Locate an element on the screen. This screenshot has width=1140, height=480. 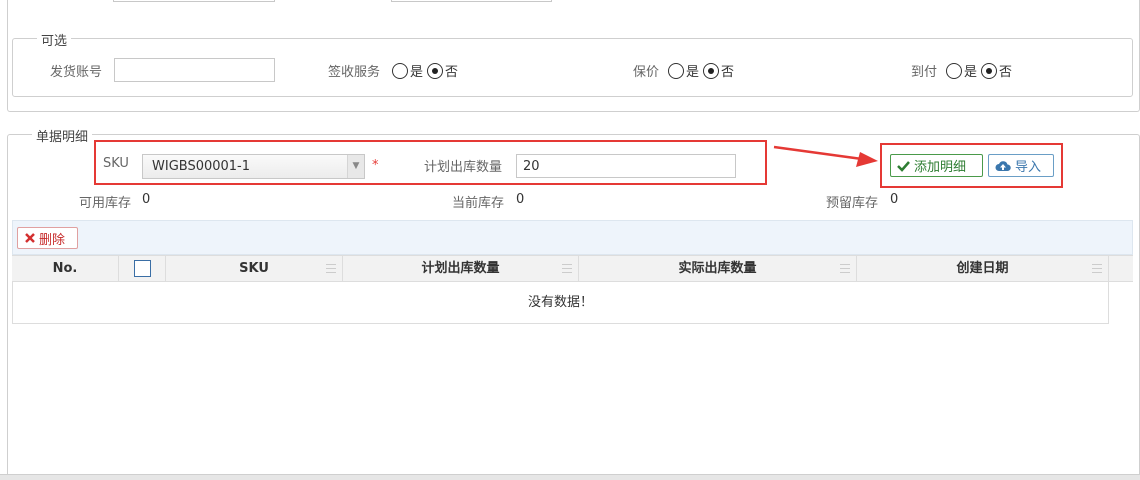
qty-label: 计划出库数量 is located at coordinates (463, 167).